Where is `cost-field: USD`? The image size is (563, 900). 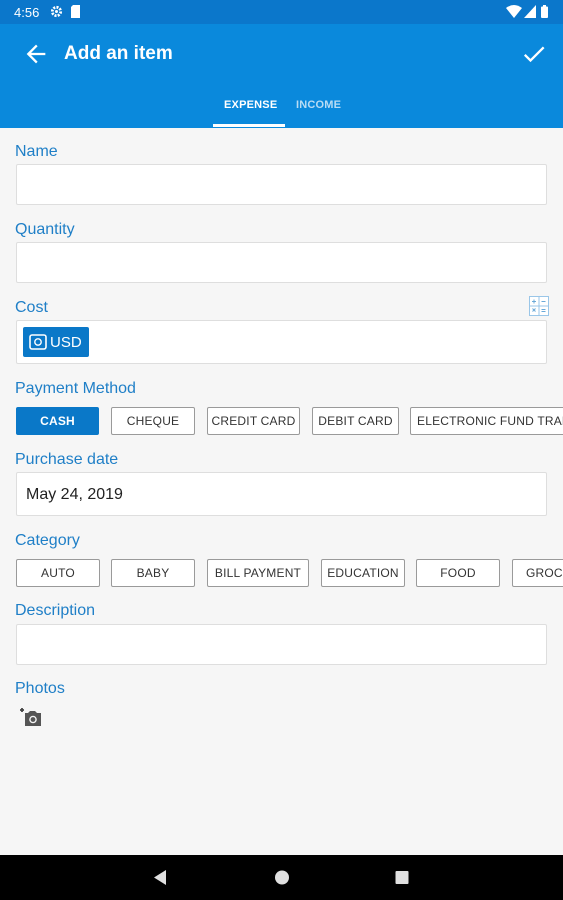 cost-field: USD is located at coordinates (281, 342).